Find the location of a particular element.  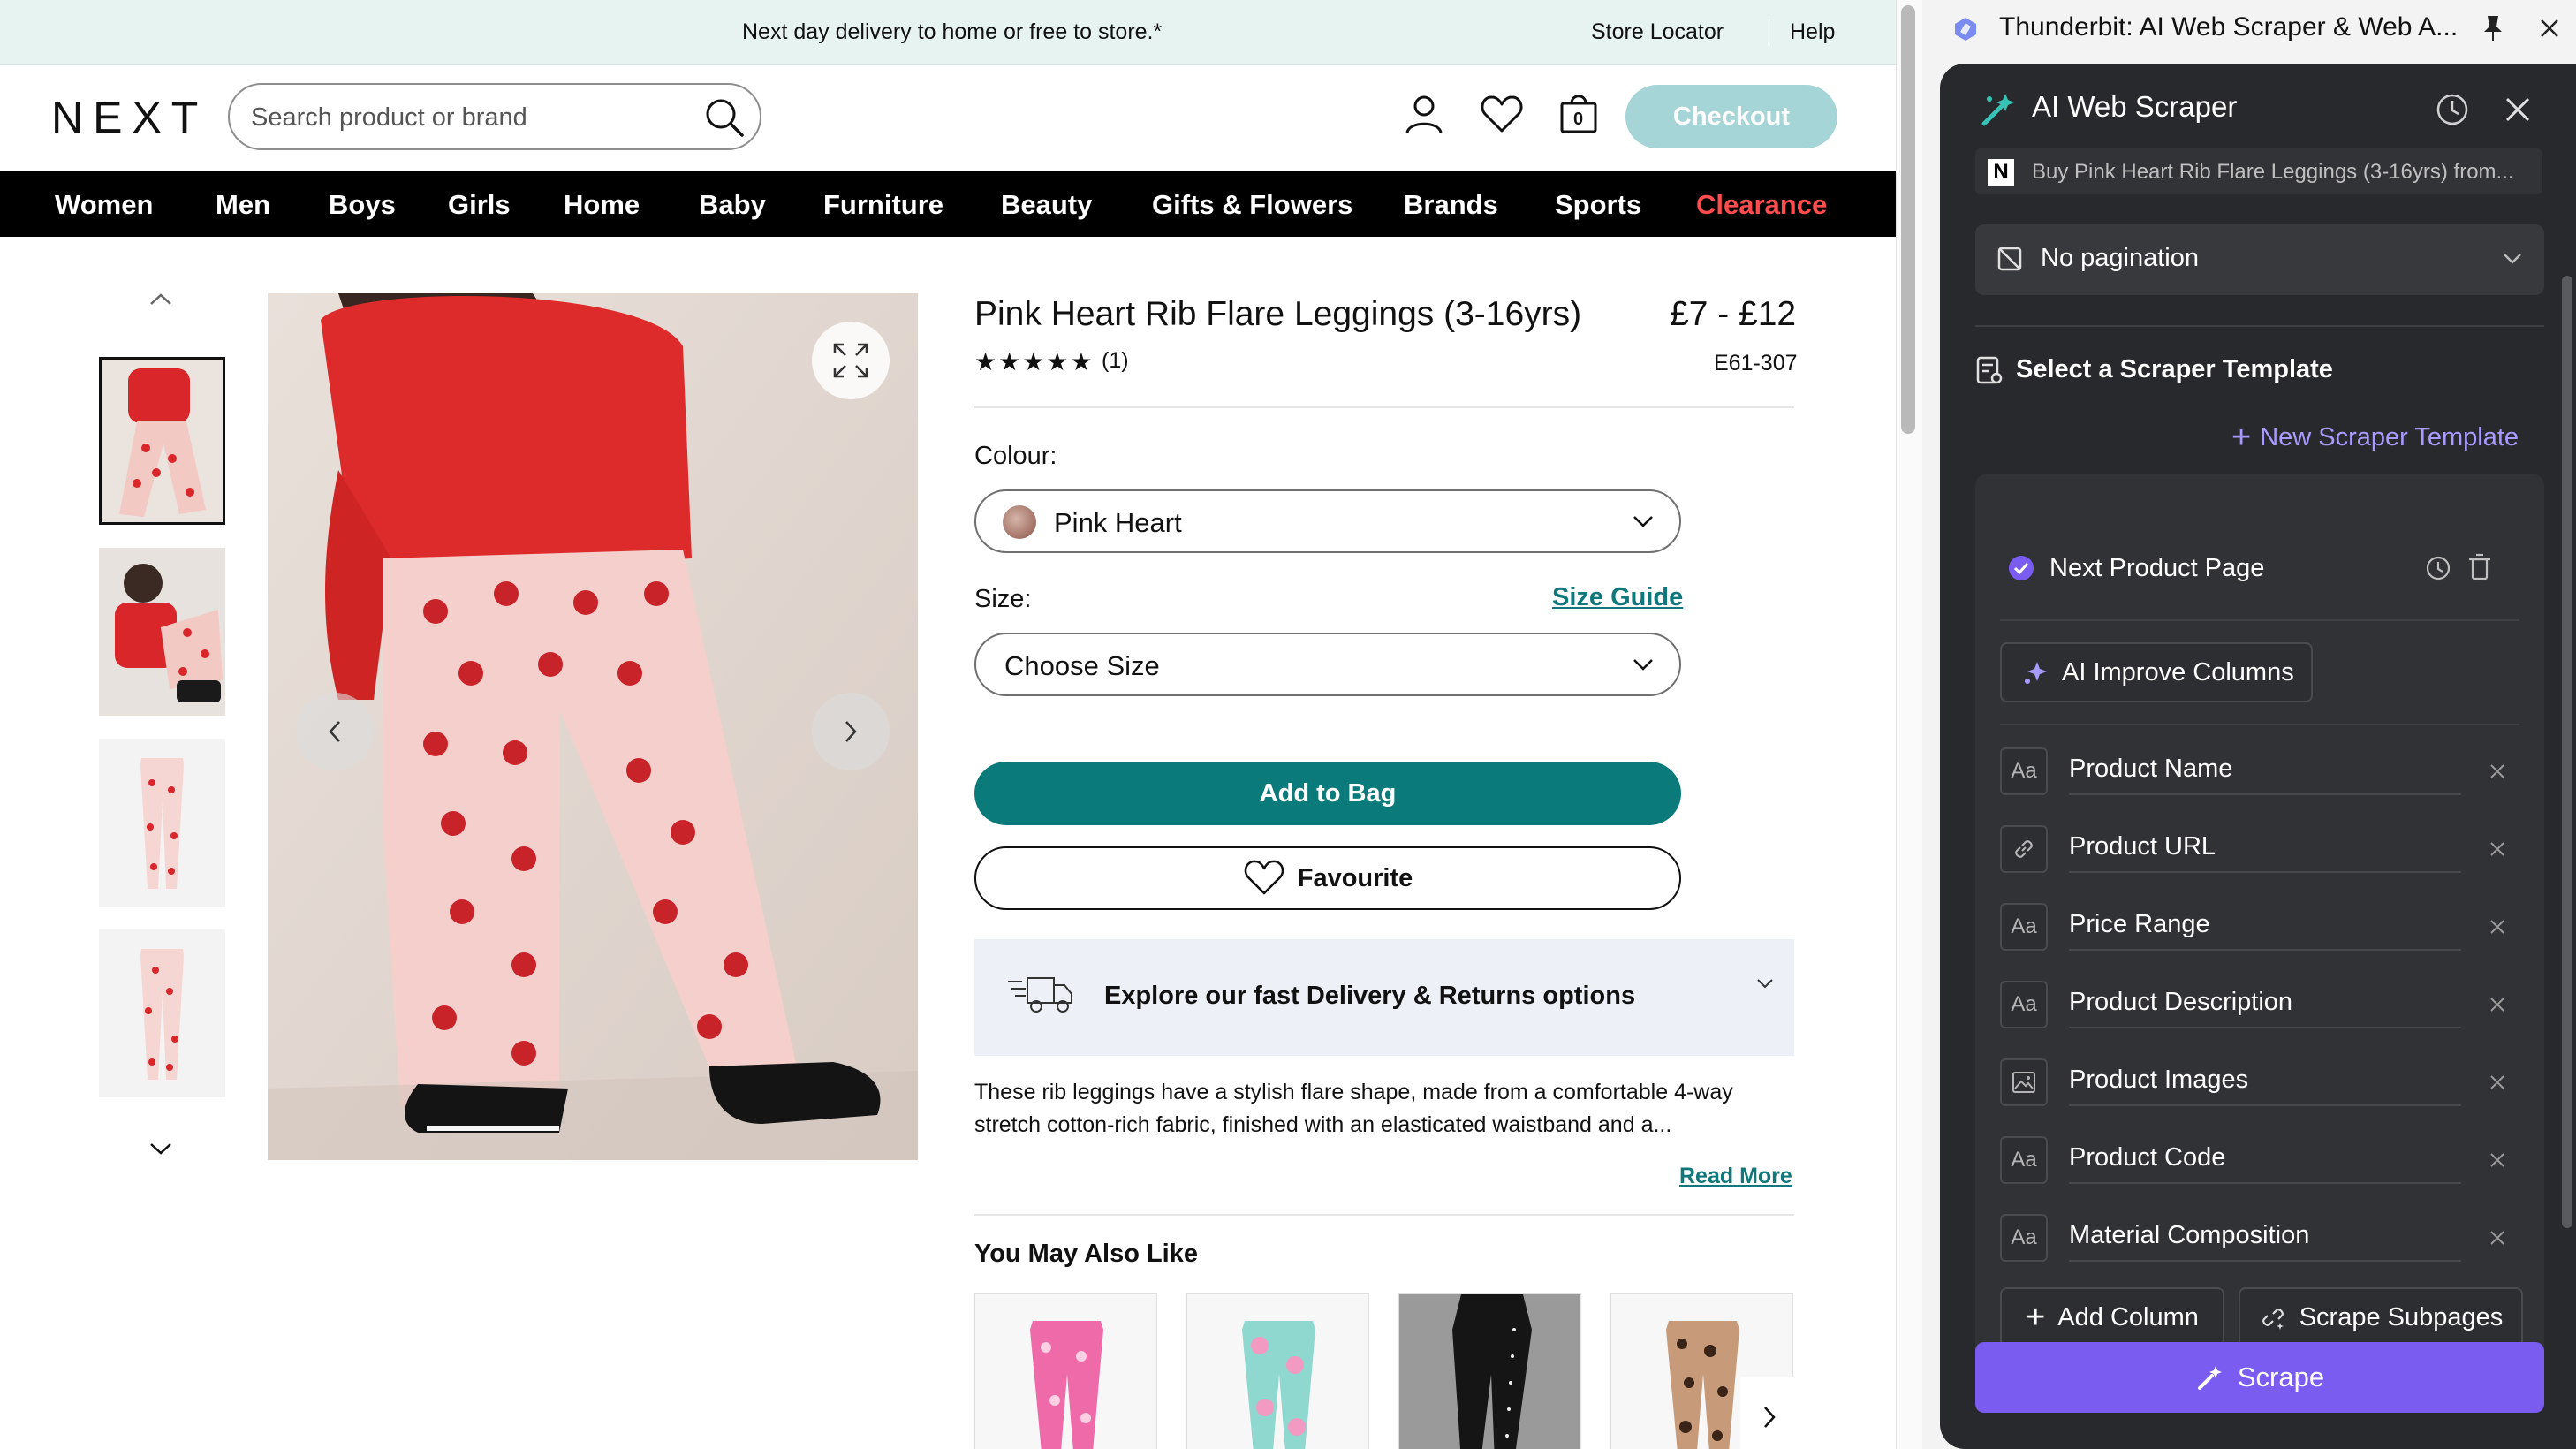

ai-improve-columns-button: AI Improve Columns is located at coordinates (2156, 672).